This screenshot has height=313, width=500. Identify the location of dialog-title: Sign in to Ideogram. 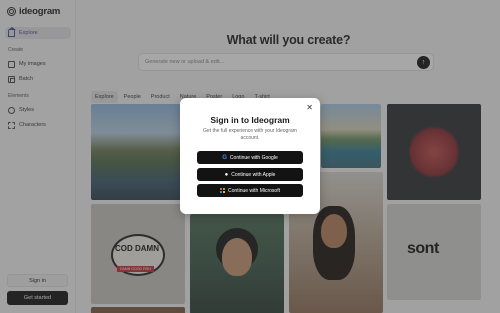
(250, 120).